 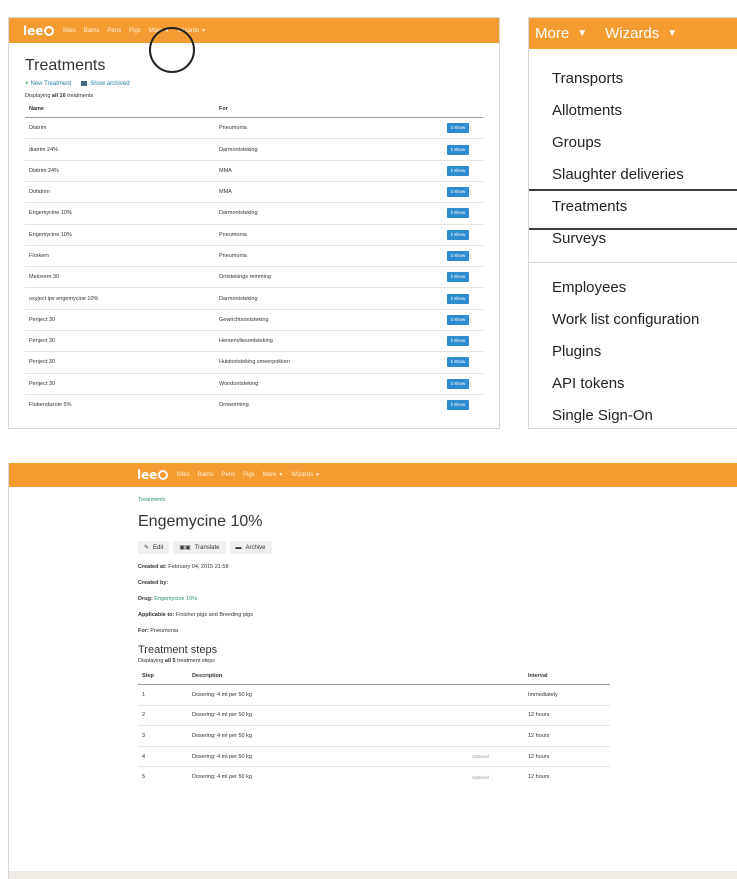 I want to click on menu-item-surveys: Surveys, so click(x=633, y=244).